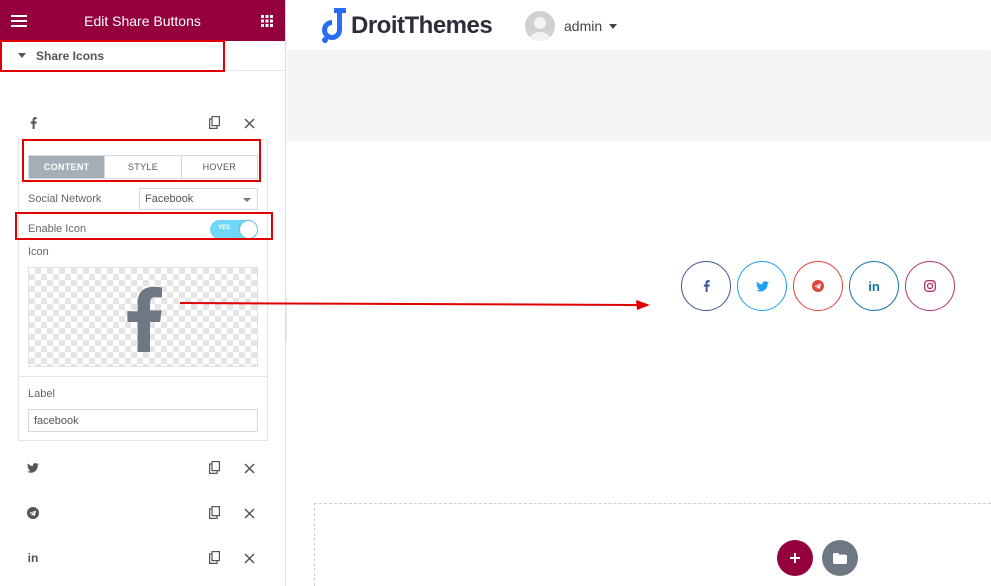 Image resolution: width=991 pixels, height=586 pixels. Describe the element at coordinates (57, 229) in the screenshot. I see `enable-icon-label: Enable Icon` at that location.